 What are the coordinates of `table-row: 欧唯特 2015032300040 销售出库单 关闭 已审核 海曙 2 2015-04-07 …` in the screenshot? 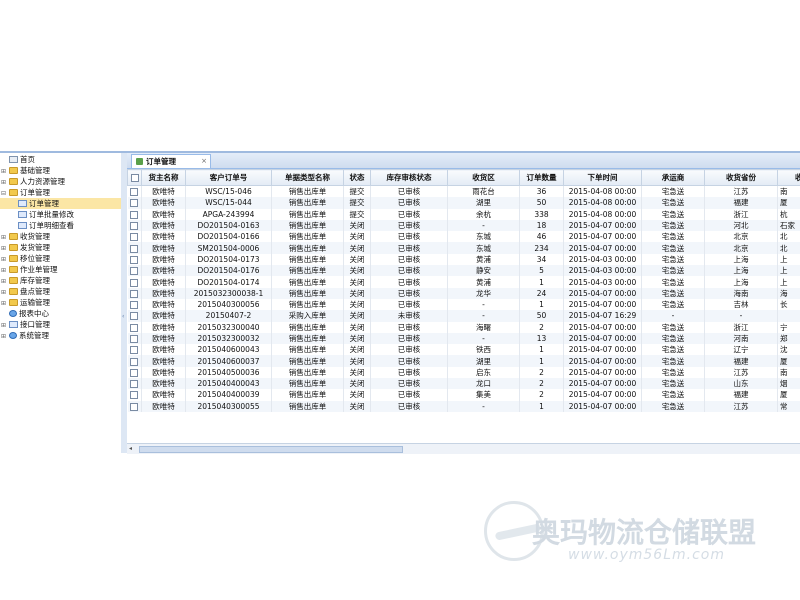 It's located at (463, 327).